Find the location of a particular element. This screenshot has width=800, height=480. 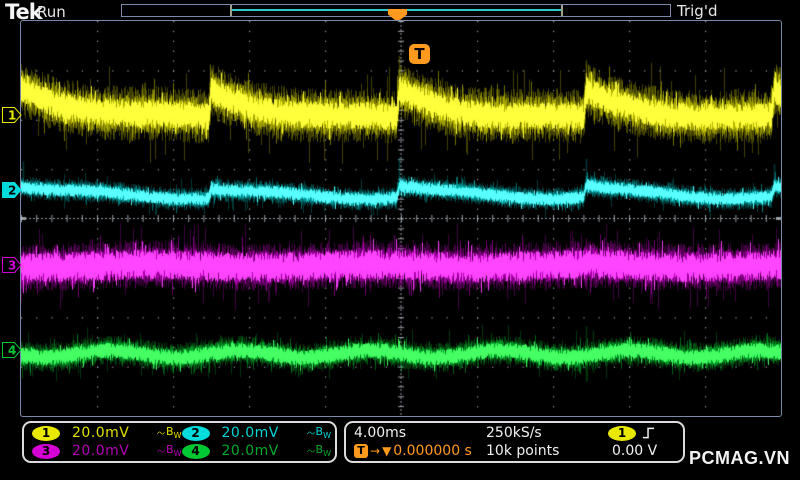

channel-4-scale: 20.0mV is located at coordinates (250, 451).